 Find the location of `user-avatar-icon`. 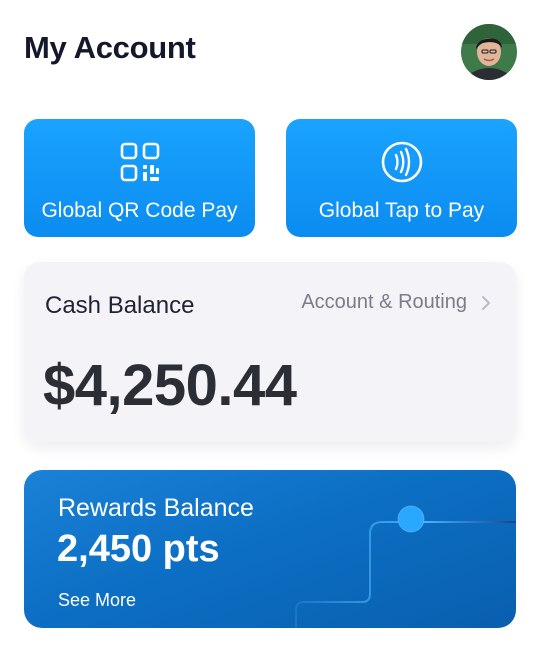

user-avatar-icon is located at coordinates (489, 52).